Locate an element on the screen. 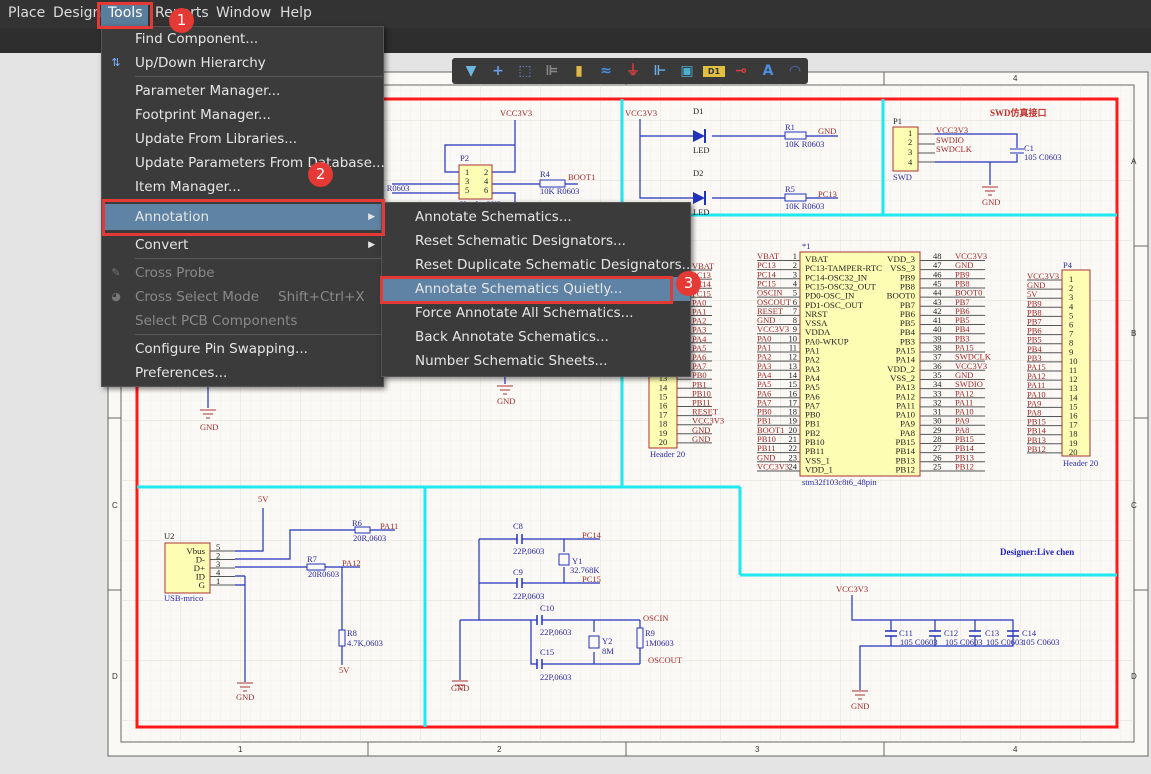 The image size is (1151, 774). harness-icon: ⊩ is located at coordinates (660, 71).